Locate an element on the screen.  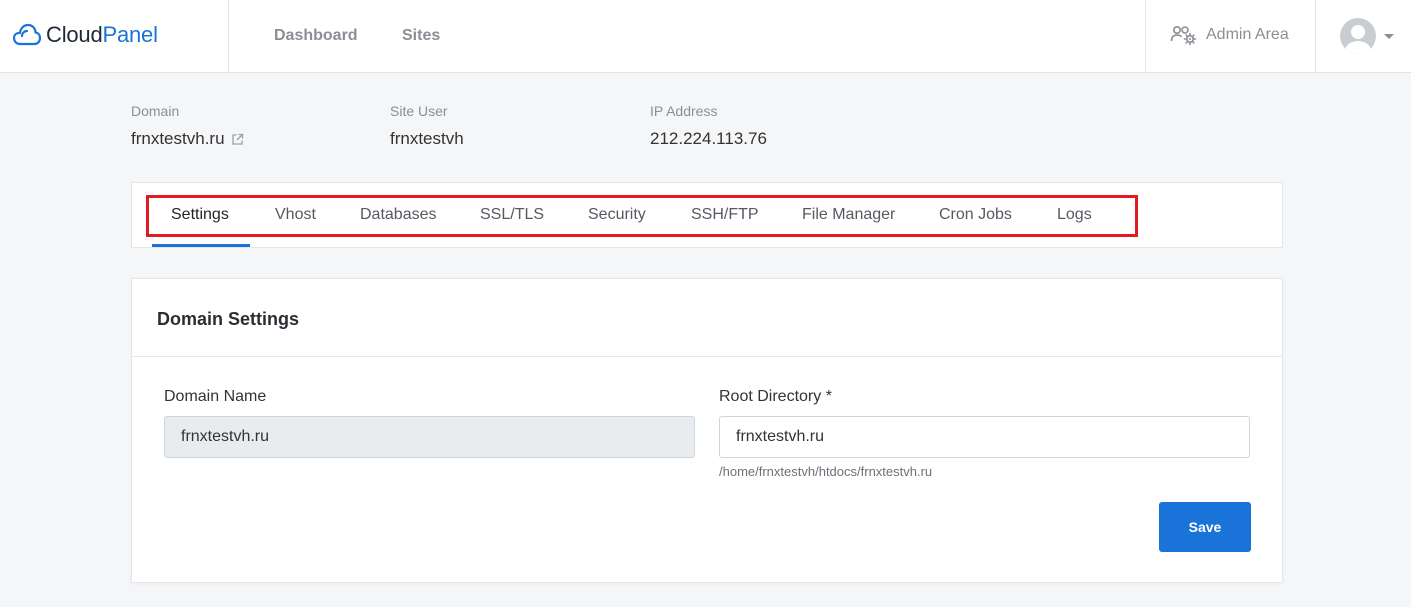
users-gear-icon is located at coordinates (1183, 35).